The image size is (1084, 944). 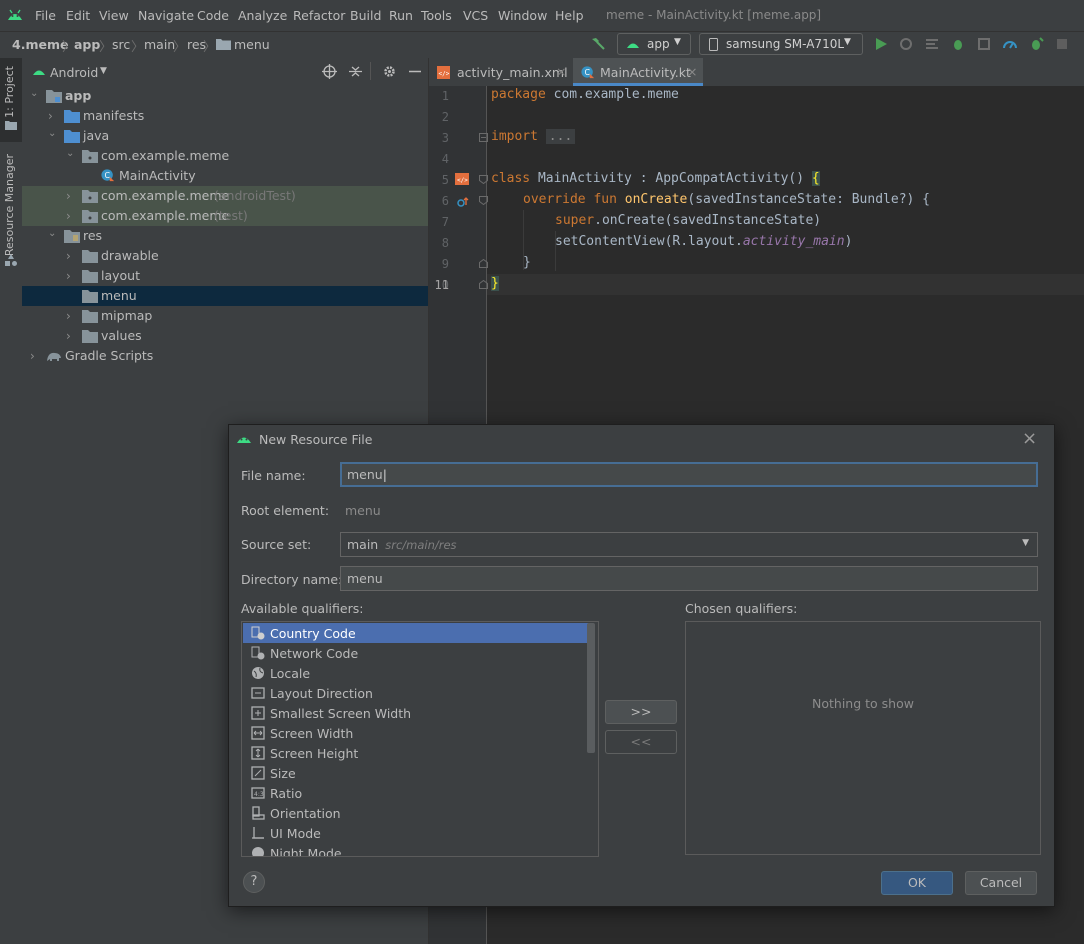 What do you see at coordinates (225, 156) in the screenshot?
I see `tree-item-package: ⌄ com.example.meme` at bounding box center [225, 156].